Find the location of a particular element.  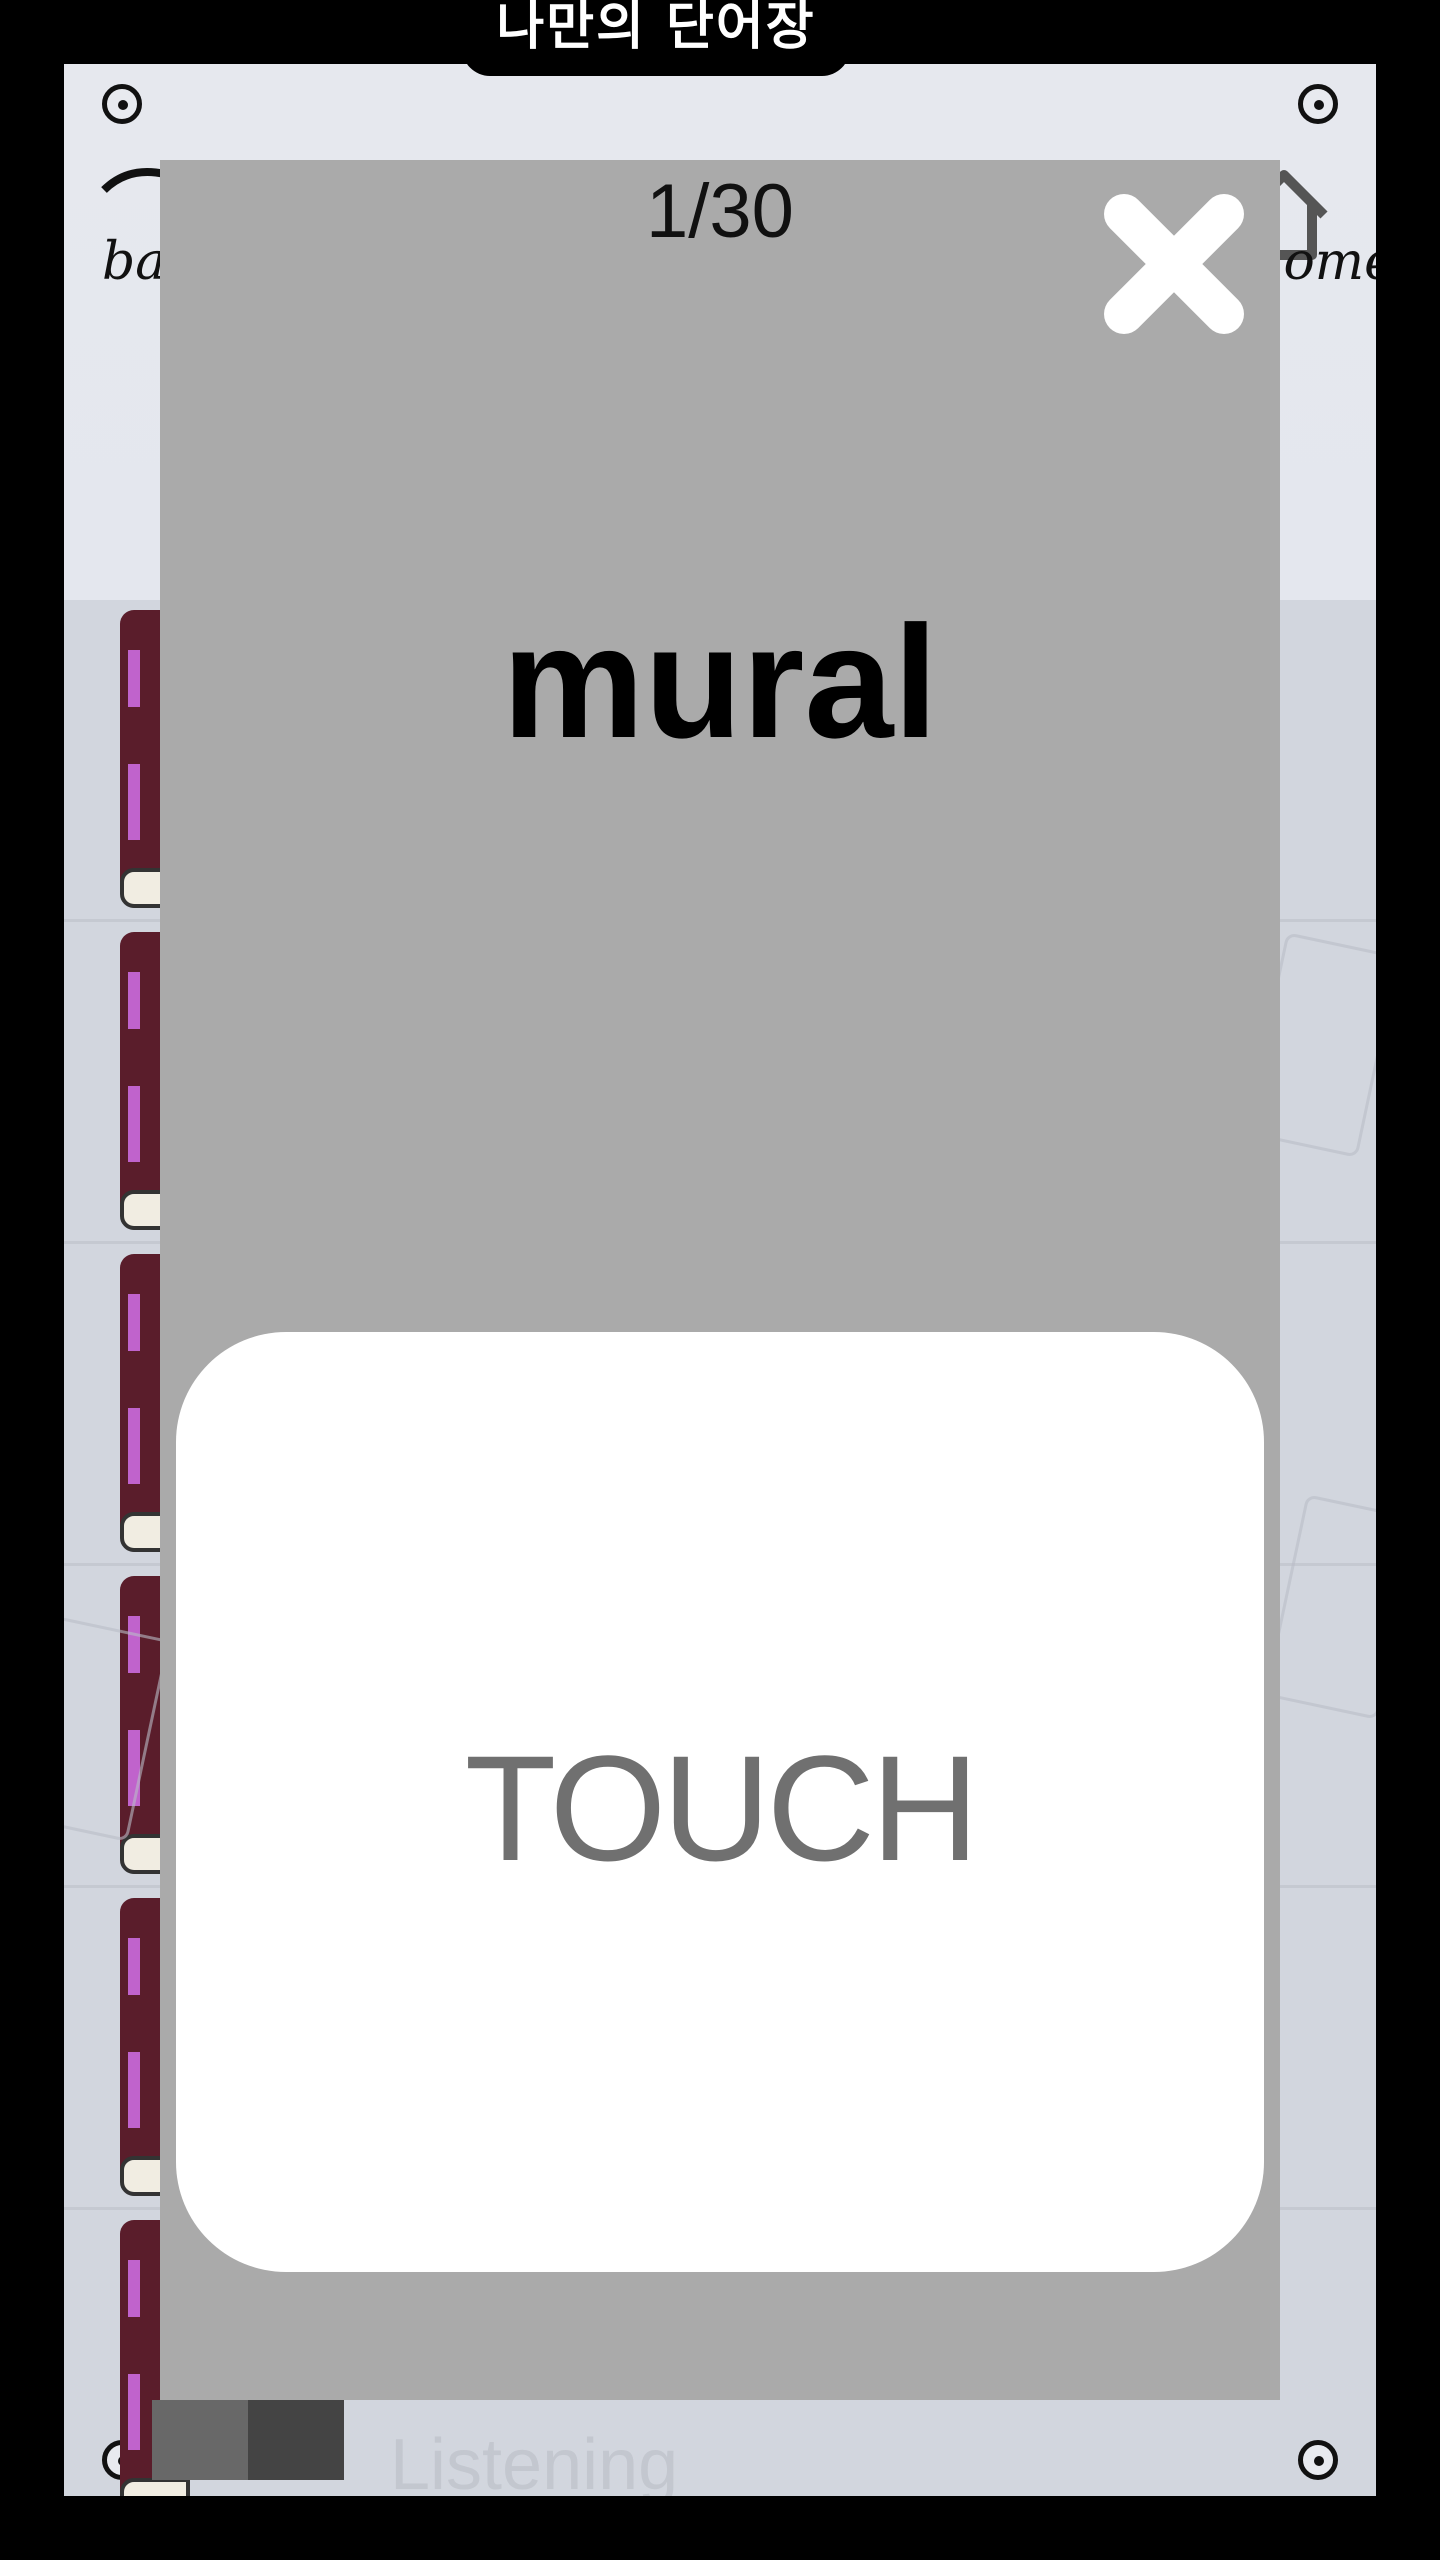

touch-label: TOUCH is located at coordinates (722, 1808).